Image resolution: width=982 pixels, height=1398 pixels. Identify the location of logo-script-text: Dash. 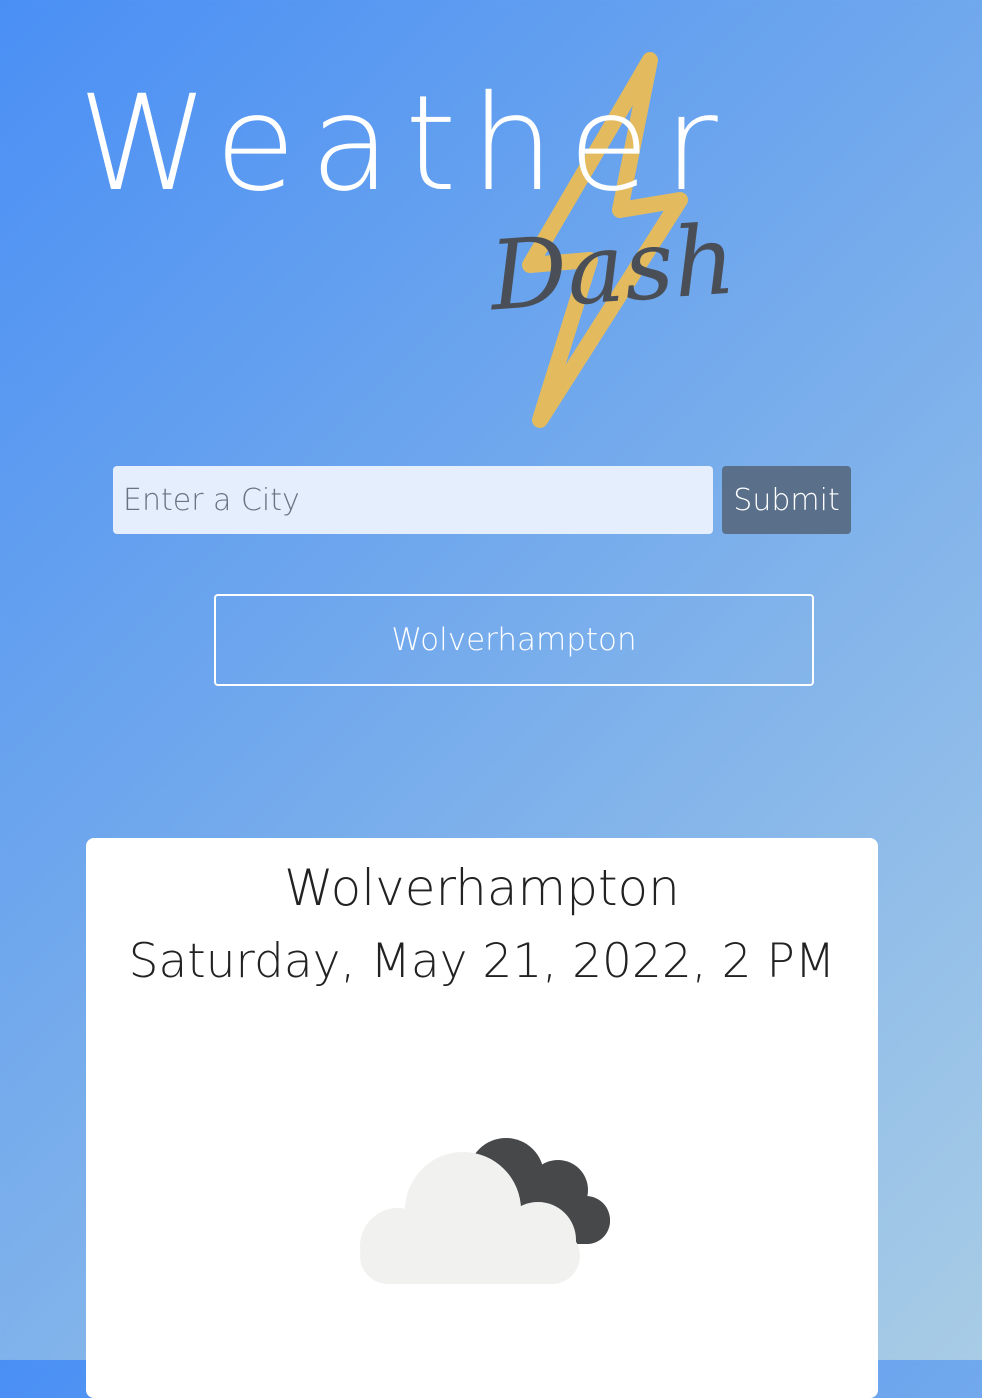
(612, 268).